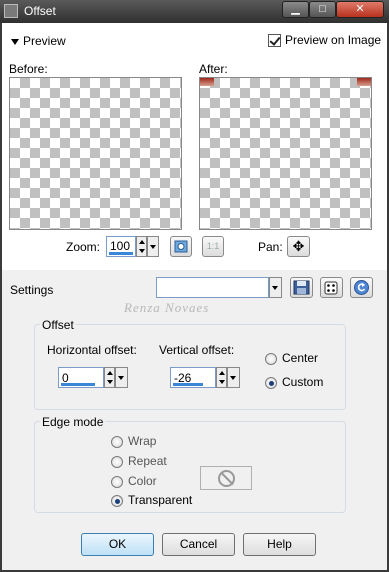 This screenshot has width=389, height=572. Describe the element at coordinates (40, 11) in the screenshot. I see `window-title: Offset` at that location.